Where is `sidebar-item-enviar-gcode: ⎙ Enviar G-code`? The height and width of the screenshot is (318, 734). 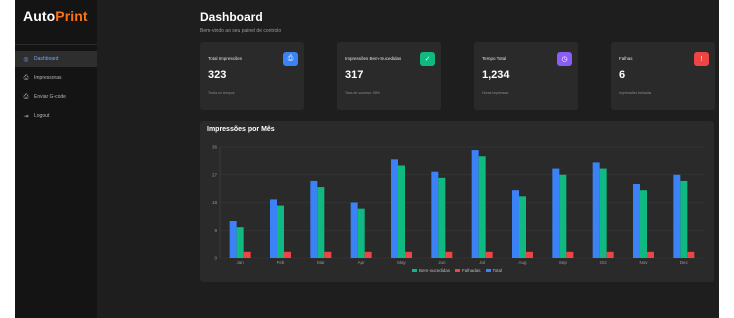 sidebar-item-enviar-gcode: ⎙ Enviar G-code is located at coordinates (56, 97).